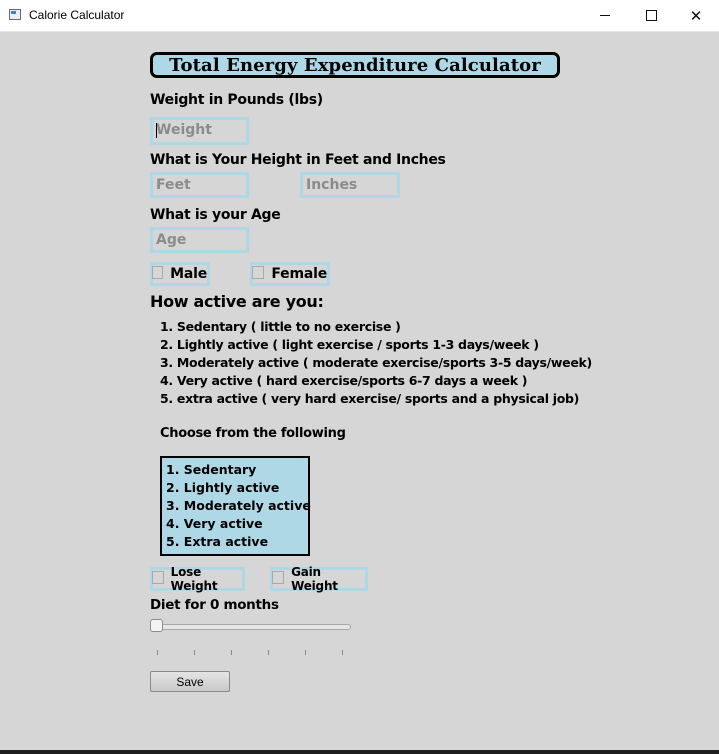  What do you see at coordinates (190, 681) in the screenshot?
I see `save-button: Save` at bounding box center [190, 681].